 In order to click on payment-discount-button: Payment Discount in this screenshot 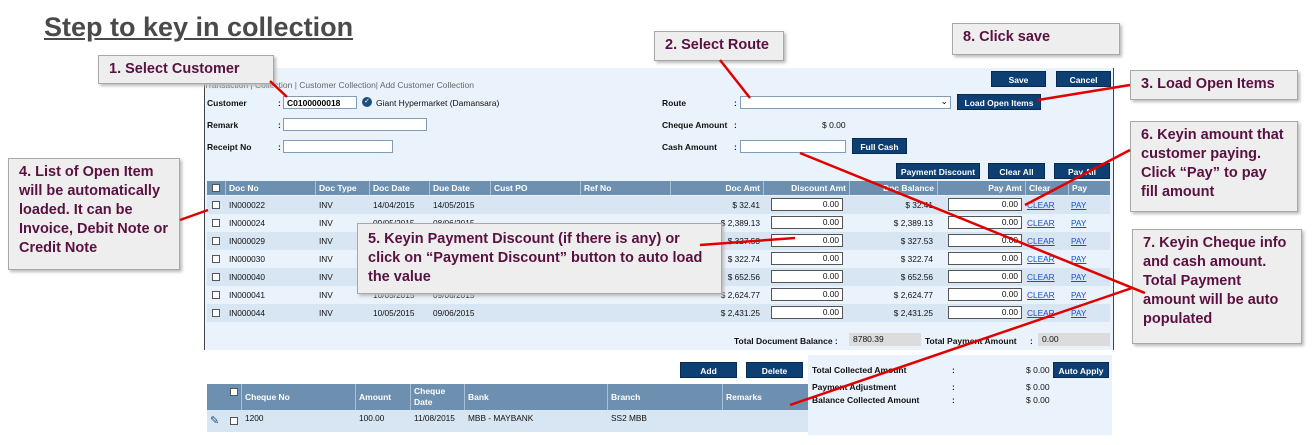, I will do `click(938, 171)`.